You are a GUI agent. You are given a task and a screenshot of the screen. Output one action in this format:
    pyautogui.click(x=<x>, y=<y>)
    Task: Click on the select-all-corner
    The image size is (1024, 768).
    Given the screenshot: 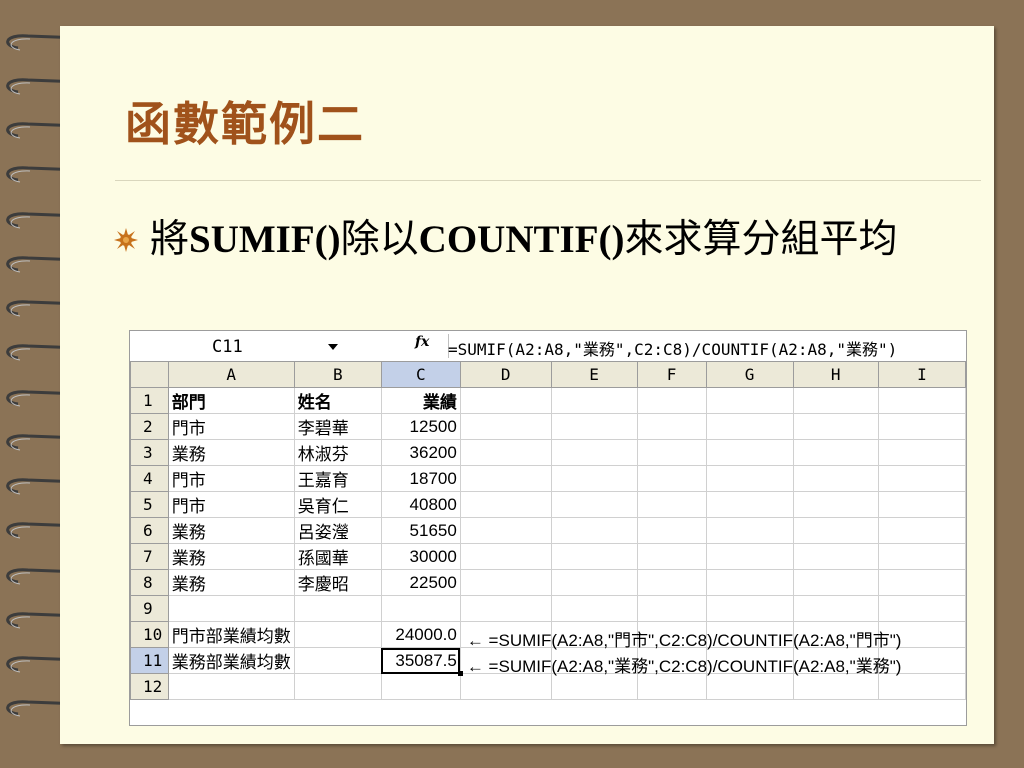 What is the action you would take?
    pyautogui.click(x=149, y=374)
    